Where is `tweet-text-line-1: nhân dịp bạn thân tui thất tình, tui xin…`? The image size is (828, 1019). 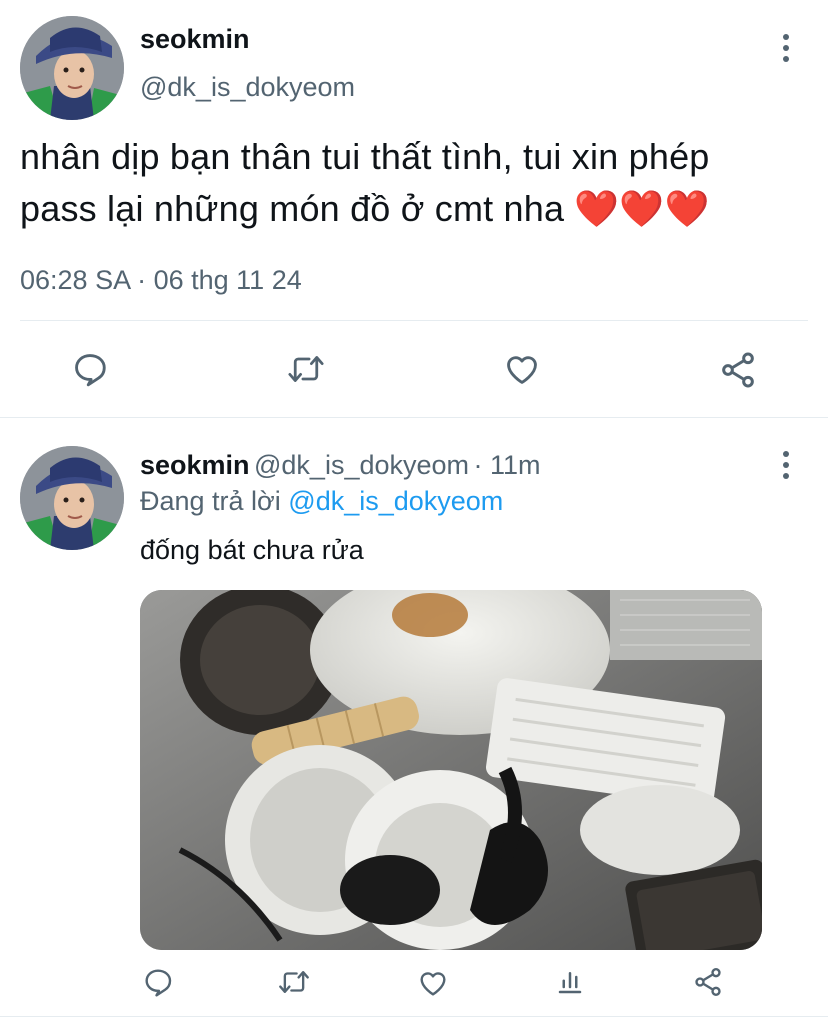
tweet-text-line-1: nhân dịp bạn thân tui thất tình, tui xin… is located at coordinates (365, 156).